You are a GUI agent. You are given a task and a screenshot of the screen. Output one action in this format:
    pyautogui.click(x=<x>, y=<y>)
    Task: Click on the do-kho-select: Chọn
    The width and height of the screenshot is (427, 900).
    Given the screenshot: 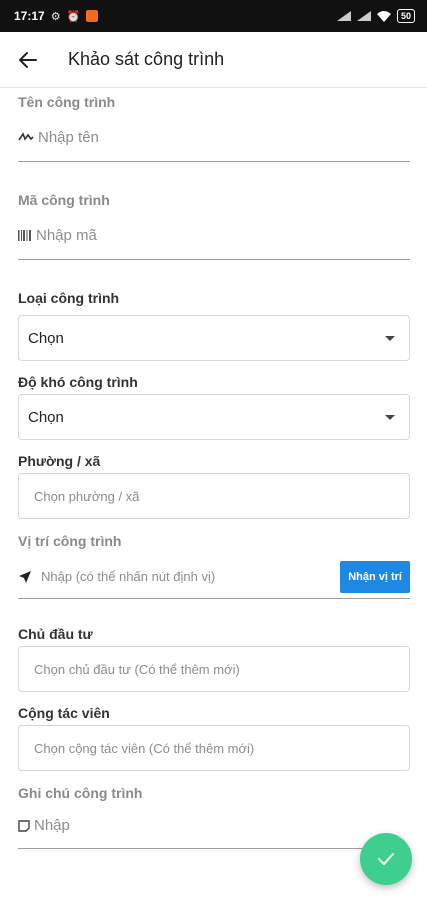 What is the action you would take?
    pyautogui.click(x=214, y=417)
    